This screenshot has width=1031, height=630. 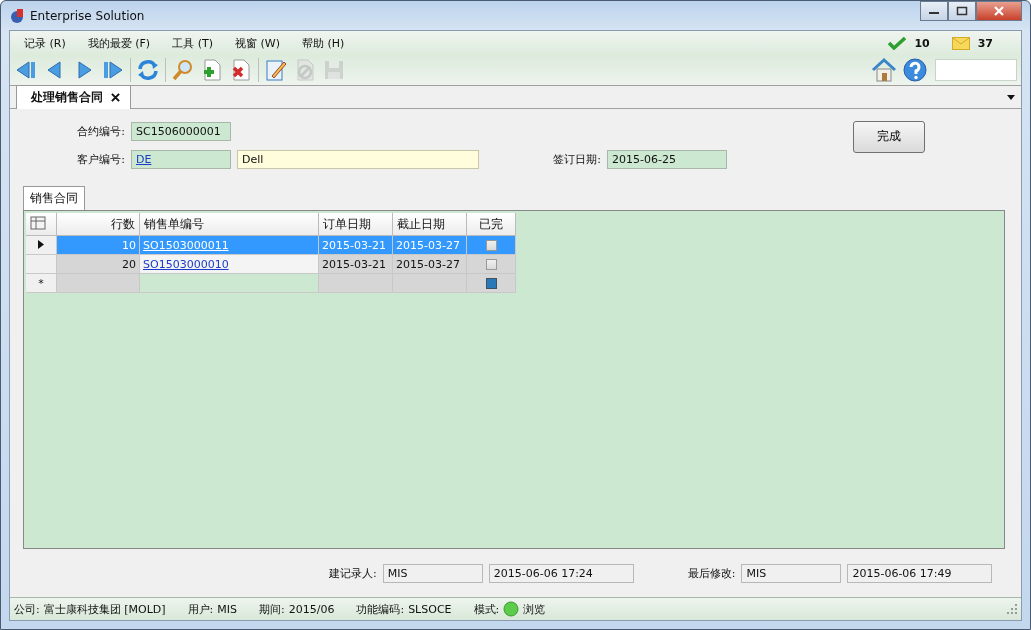 I want to click on column-header: 订单日期, so click(x=355, y=224).